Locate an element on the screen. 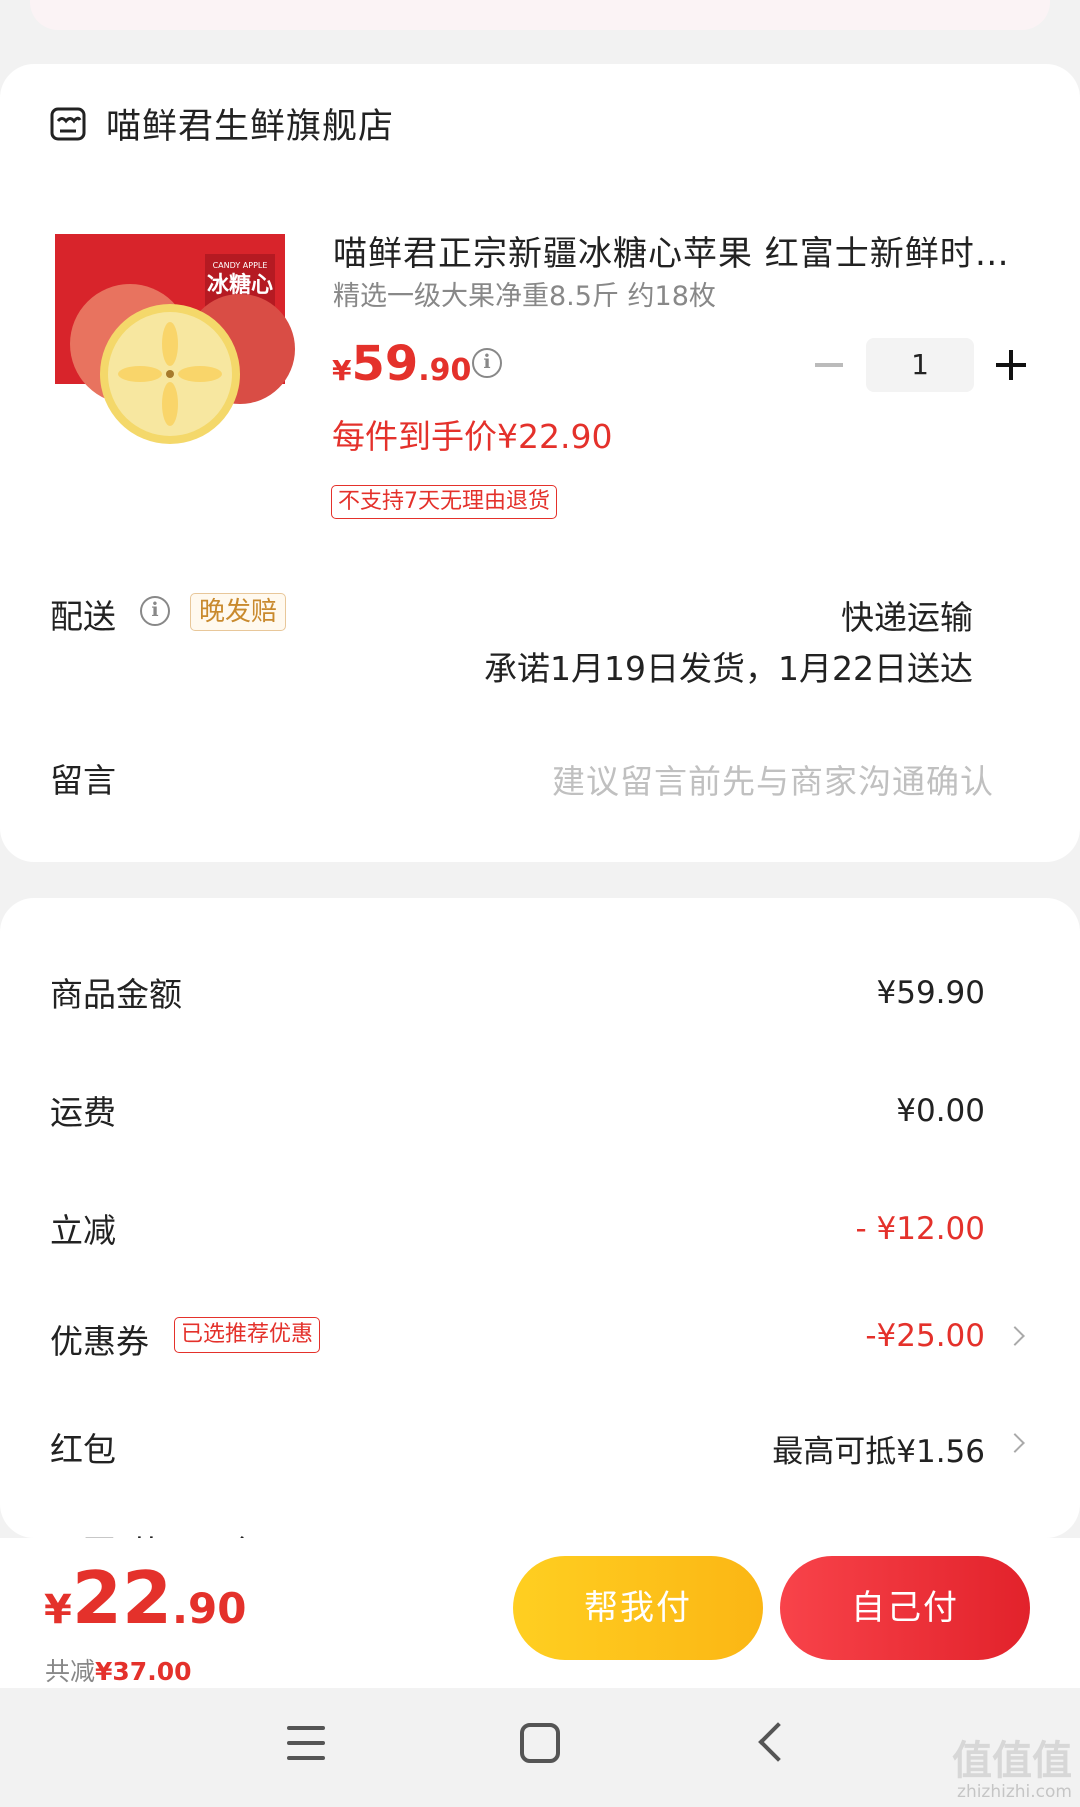  product-price: ¥ 59 .90 is located at coordinates (401, 364).